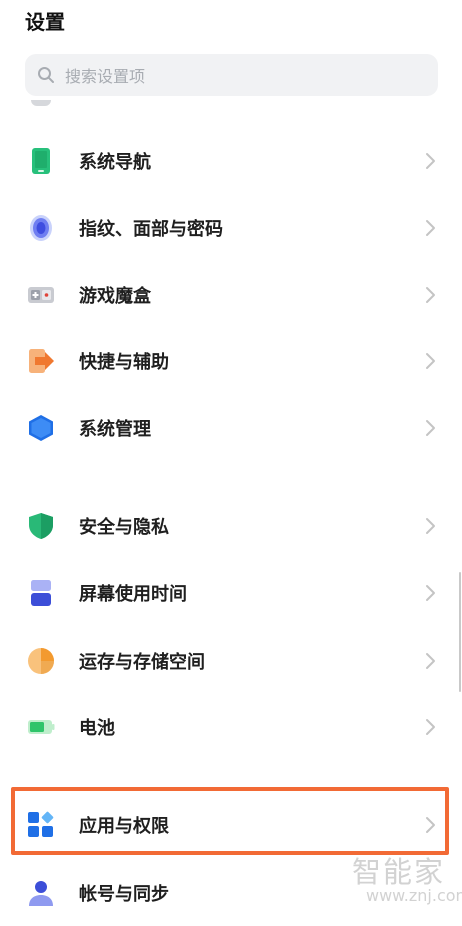 The image size is (462, 926). What do you see at coordinates (151, 229) in the screenshot?
I see `menu-item-label: 指纹、面部与密码` at bounding box center [151, 229].